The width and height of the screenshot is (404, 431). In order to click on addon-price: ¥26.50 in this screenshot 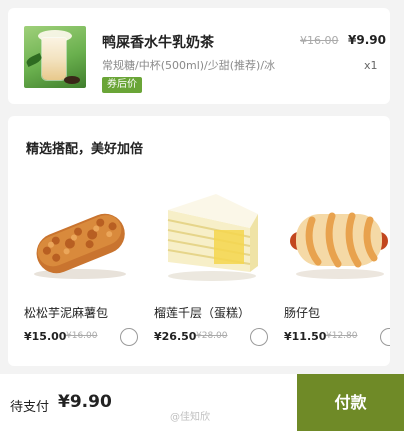, I will do `click(175, 336)`.